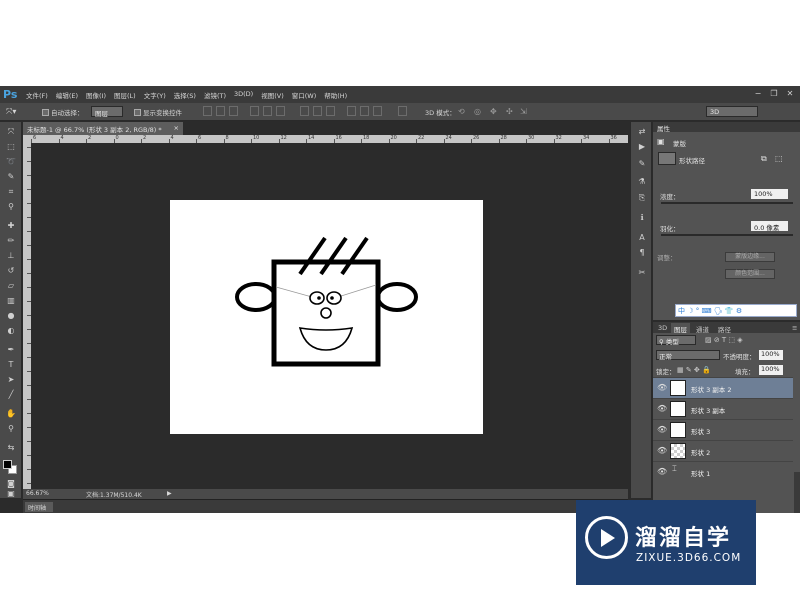 Image resolution: width=800 pixels, height=600 pixels. What do you see at coordinates (642, 146) in the screenshot?
I see `actions-panel-icon: ▶` at bounding box center [642, 146].